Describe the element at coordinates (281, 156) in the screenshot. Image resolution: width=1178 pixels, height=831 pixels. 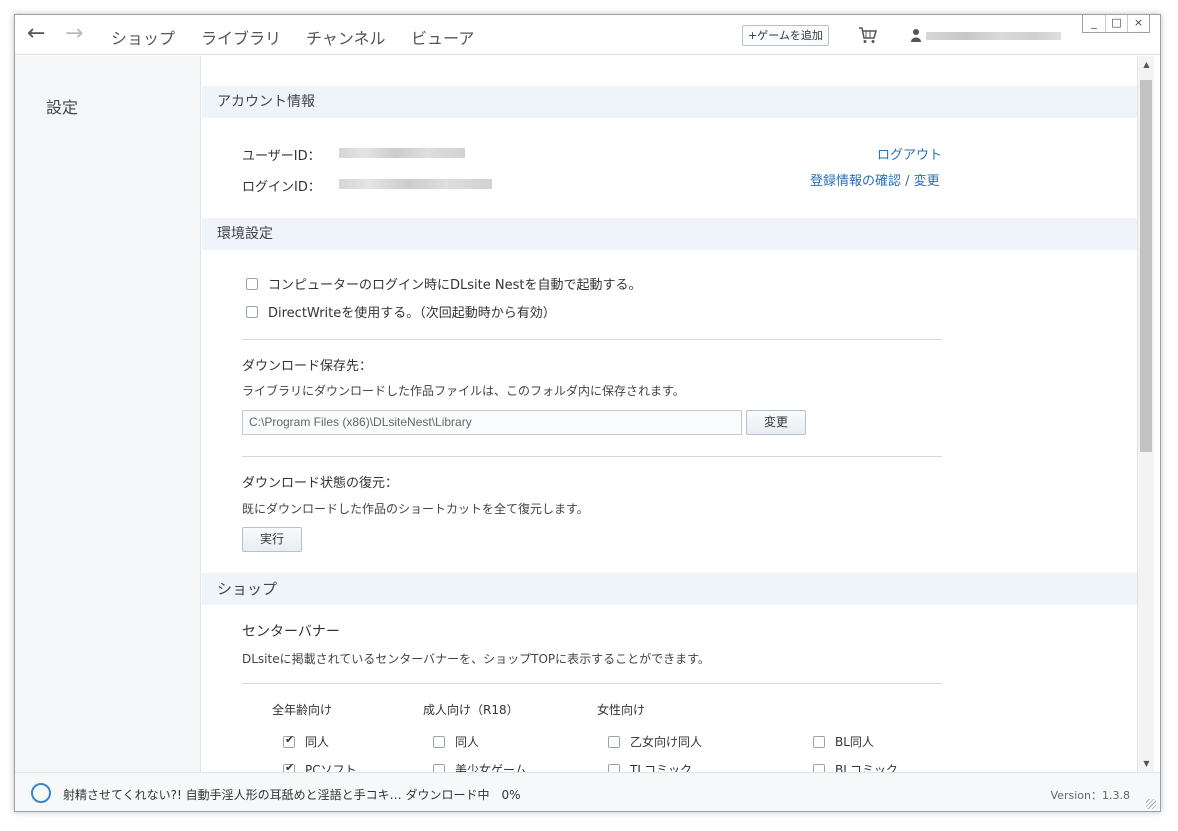
I see `user-id-label: ユーザーID：` at that location.